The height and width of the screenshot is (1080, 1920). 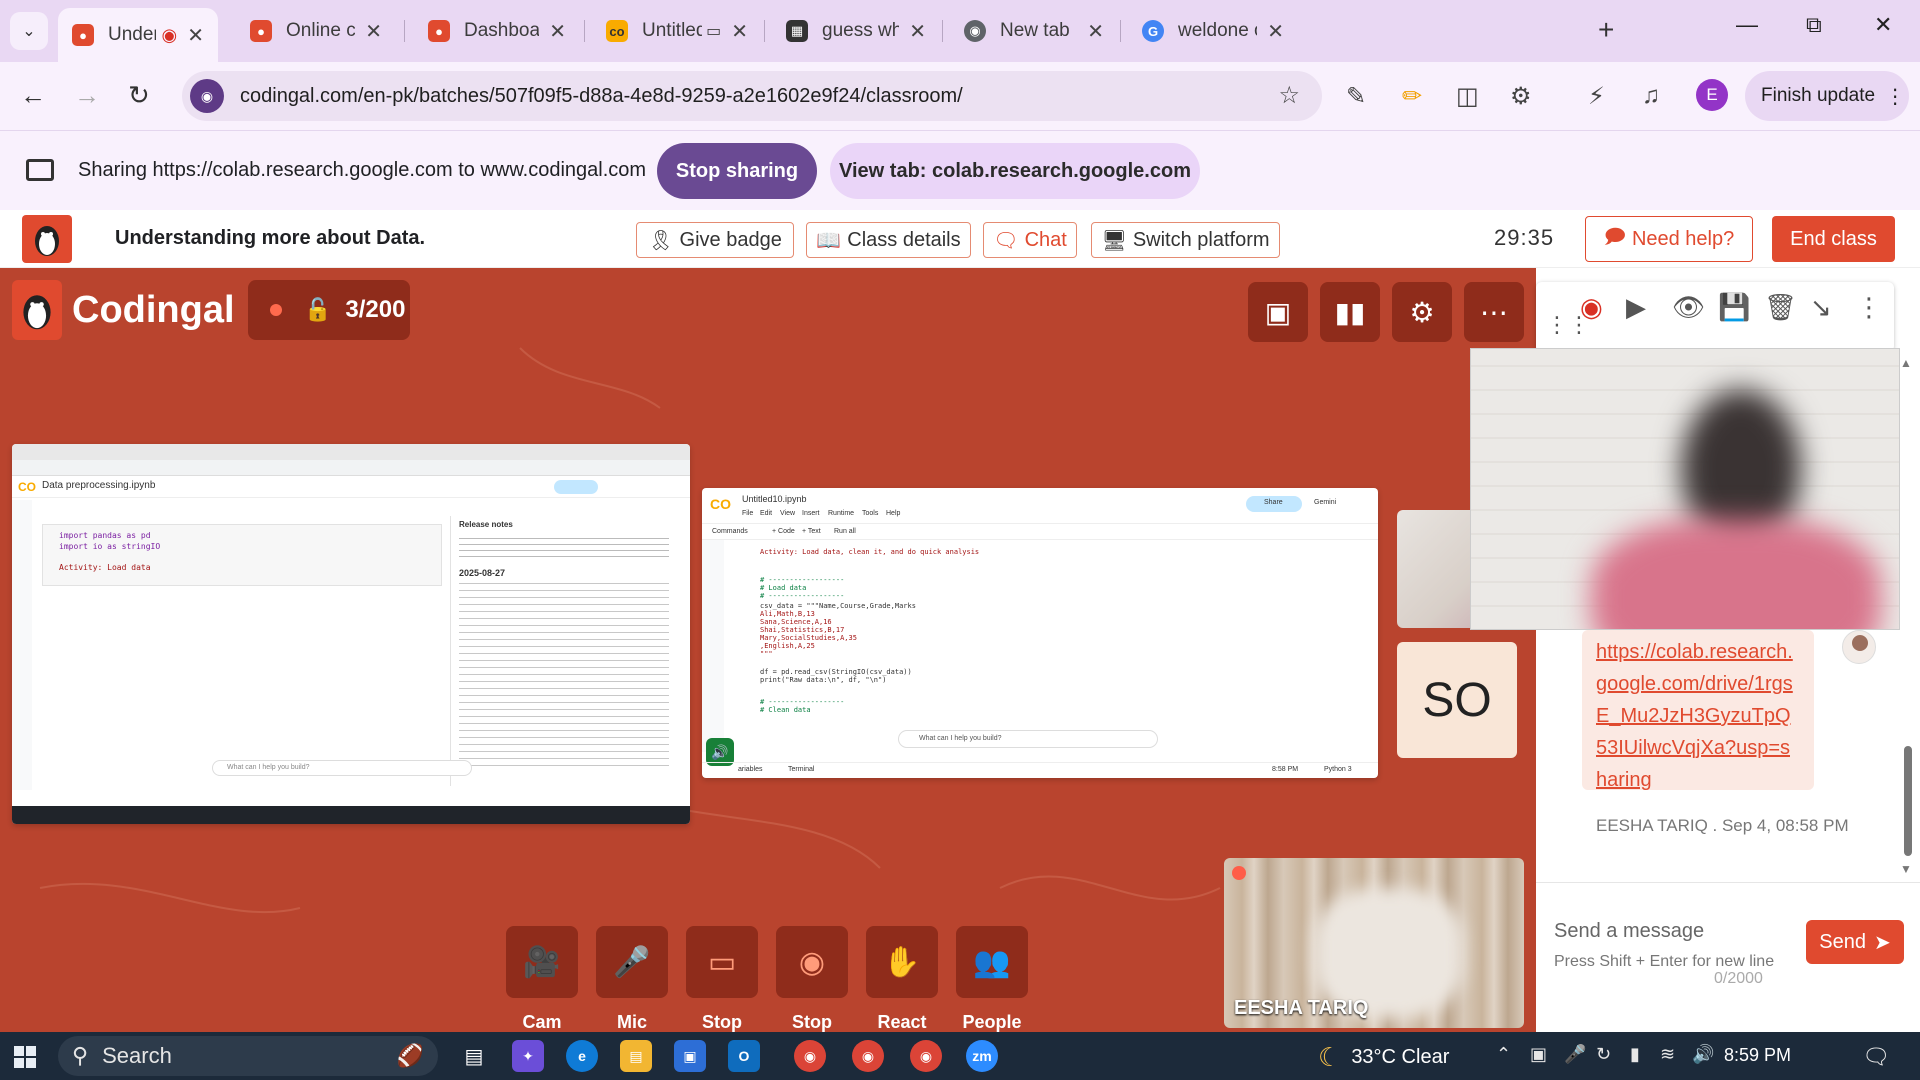 I want to click on save-icon: 💾, so click(x=1734, y=307).